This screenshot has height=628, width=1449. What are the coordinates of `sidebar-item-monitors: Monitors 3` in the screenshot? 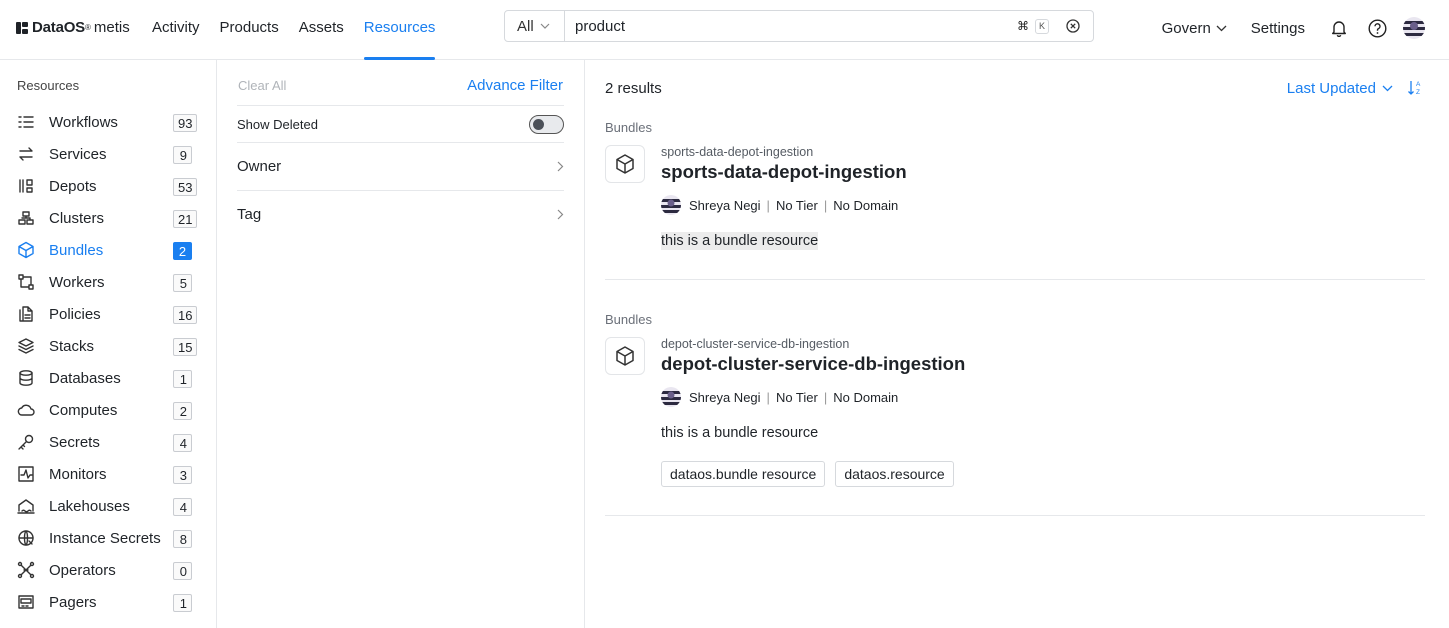 It's located at (108, 474).